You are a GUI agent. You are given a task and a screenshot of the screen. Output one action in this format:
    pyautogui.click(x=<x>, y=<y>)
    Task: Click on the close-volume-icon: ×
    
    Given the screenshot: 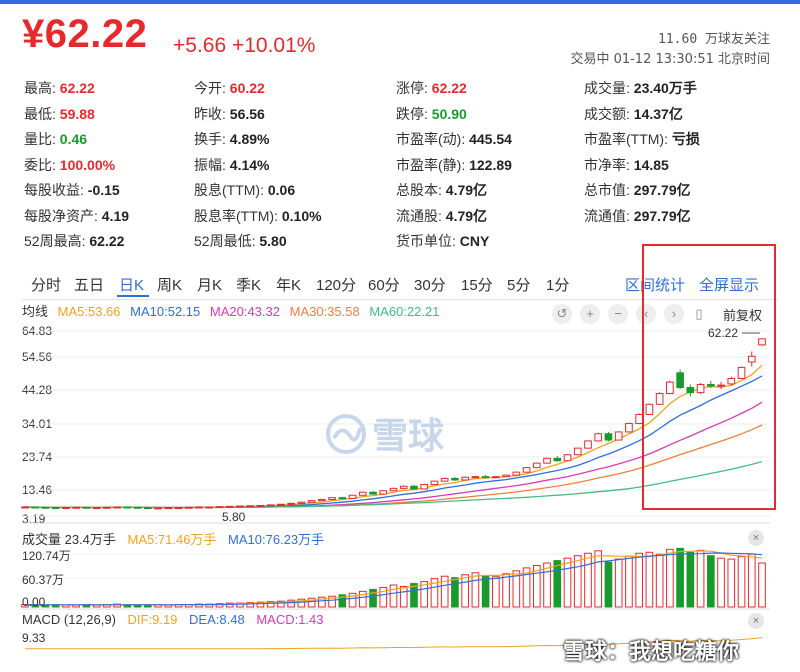 What is the action you would take?
    pyautogui.click(x=756, y=538)
    